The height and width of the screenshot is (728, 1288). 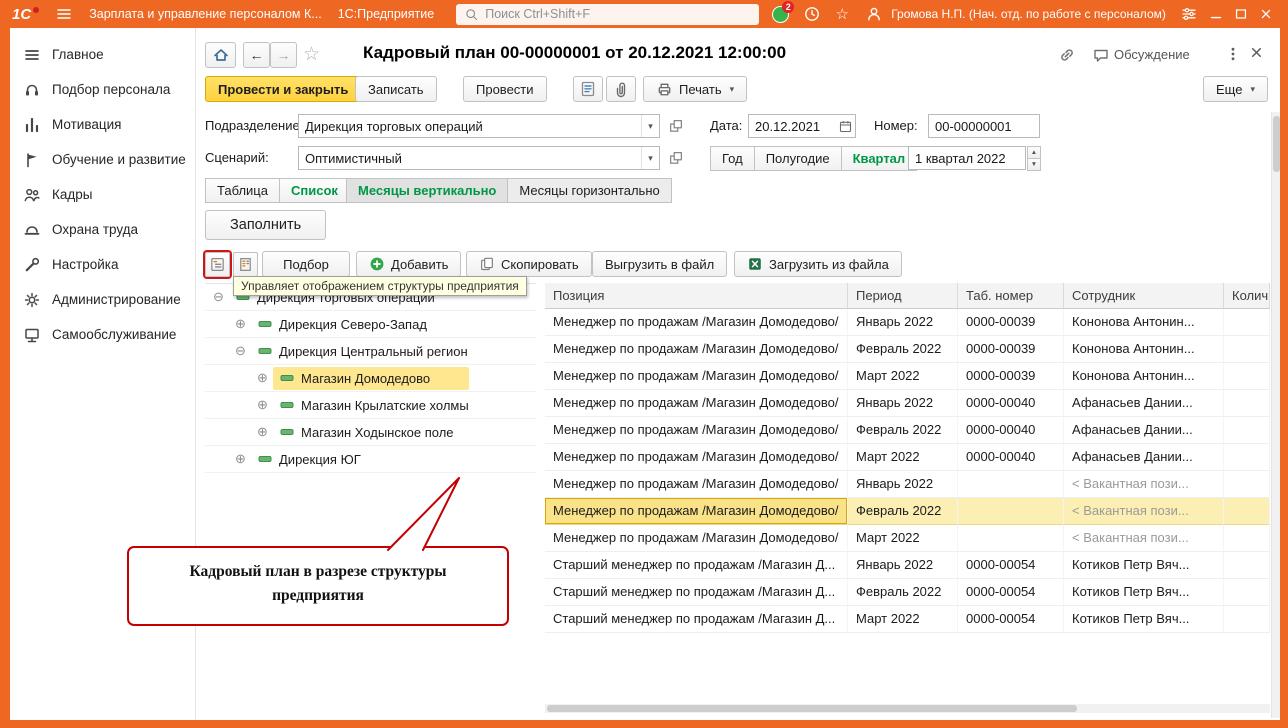 I want to click on org-structure-icon, so click(x=245, y=264).